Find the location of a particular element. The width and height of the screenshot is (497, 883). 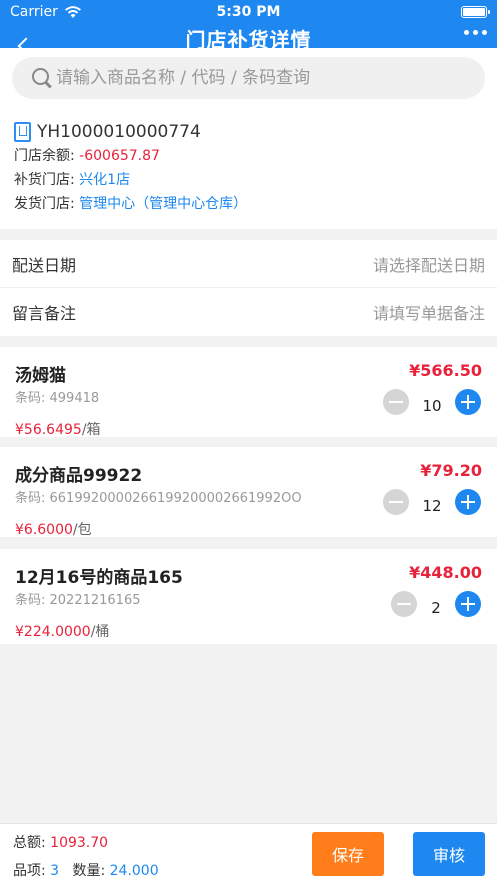

clock: 5:30 PM is located at coordinates (248, 12).